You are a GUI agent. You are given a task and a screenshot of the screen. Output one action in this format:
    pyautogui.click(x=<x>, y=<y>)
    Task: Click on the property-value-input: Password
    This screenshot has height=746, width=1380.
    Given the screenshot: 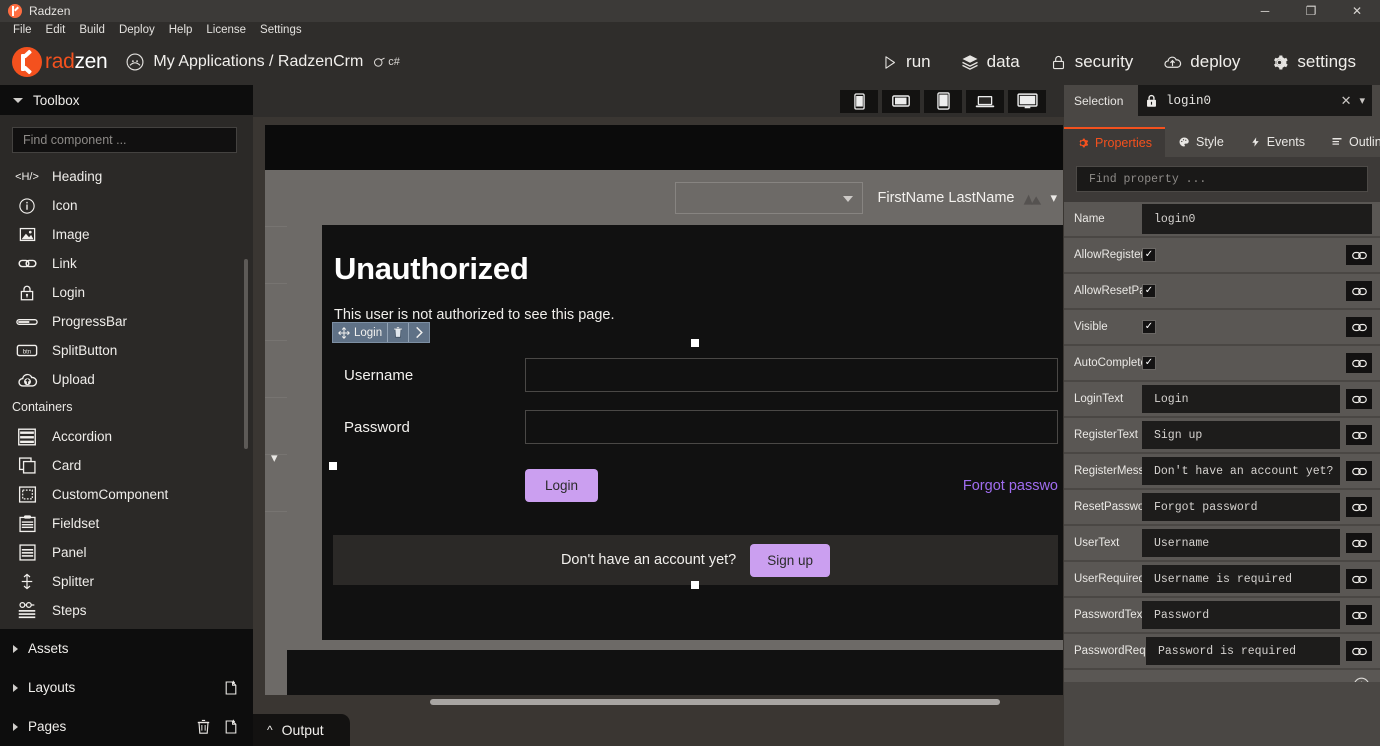 What is the action you would take?
    pyautogui.click(x=1241, y=615)
    